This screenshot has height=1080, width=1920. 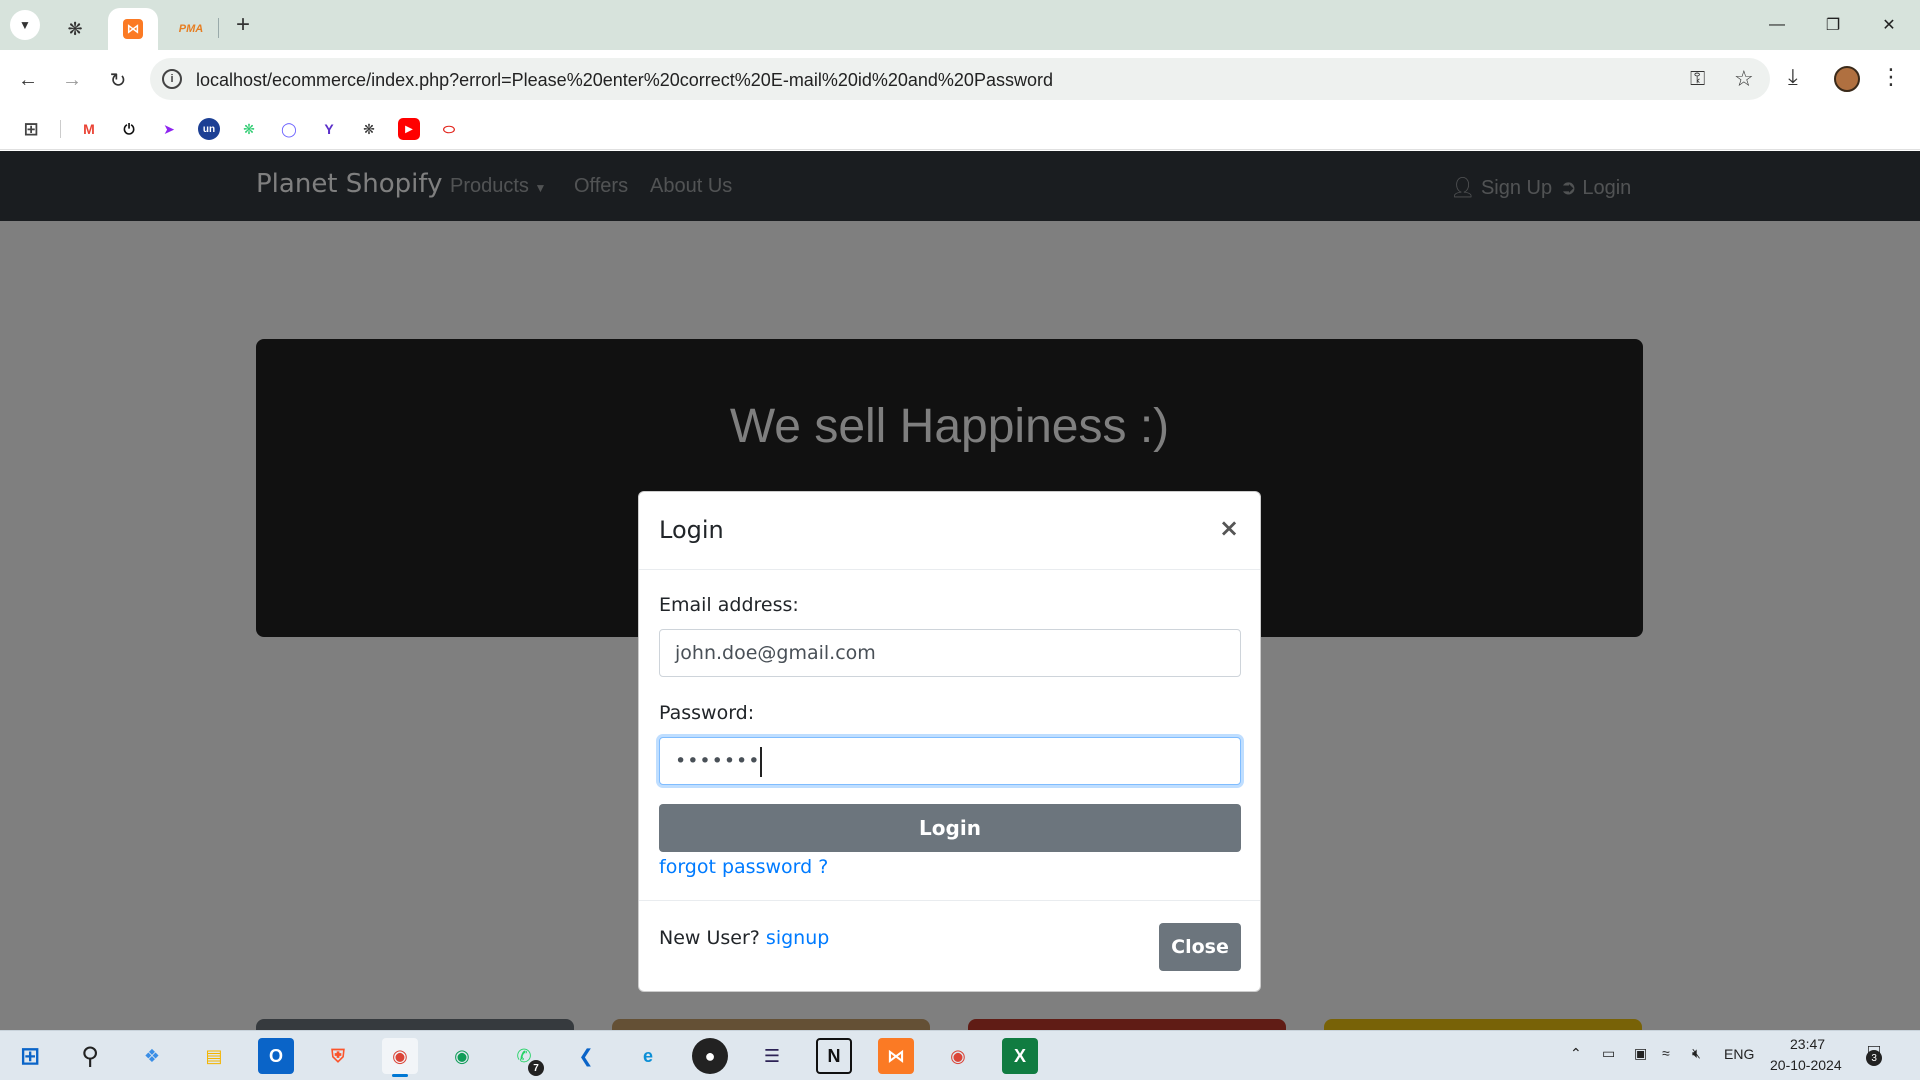 I want to click on email-field: john.doe@gmail.com, so click(x=950, y=653).